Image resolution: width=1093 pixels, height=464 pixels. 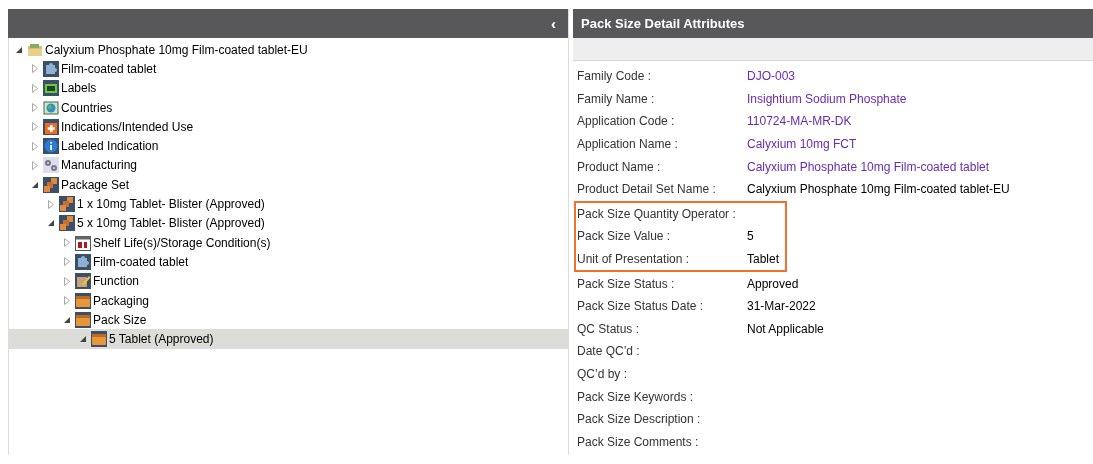 I want to click on attribute-link: DJO-003, so click(x=771, y=76).